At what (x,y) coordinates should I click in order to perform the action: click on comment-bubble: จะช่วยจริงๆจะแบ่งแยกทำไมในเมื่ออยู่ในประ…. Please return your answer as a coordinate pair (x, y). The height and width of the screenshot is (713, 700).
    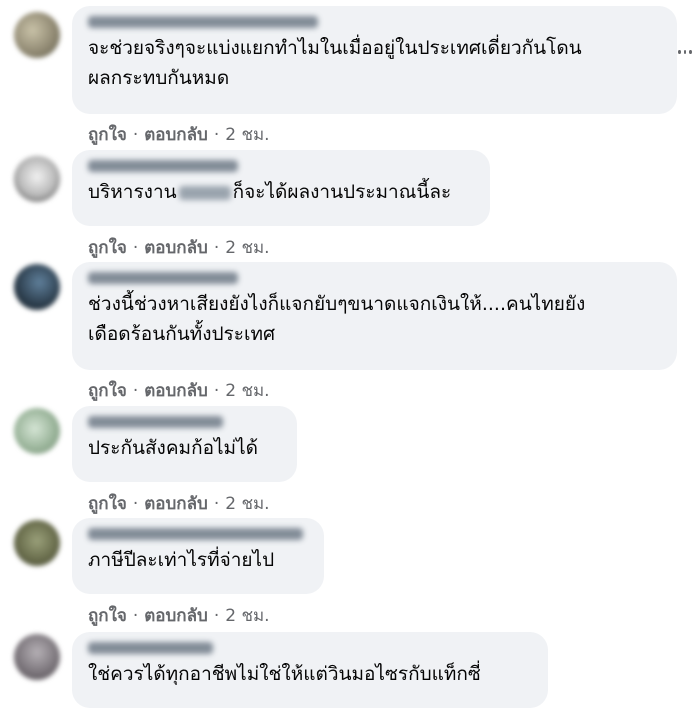
    Looking at the image, I should click on (374, 60).